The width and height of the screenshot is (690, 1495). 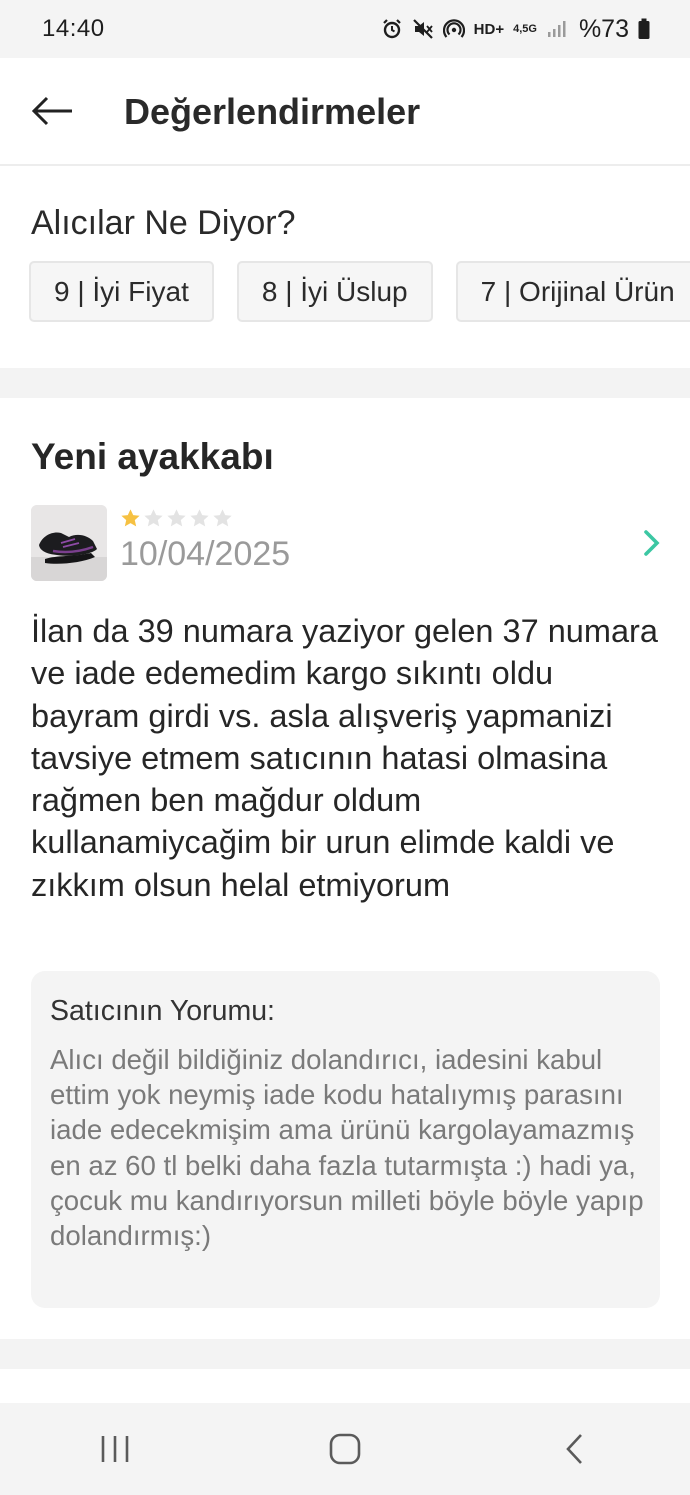 I want to click on seller-reply-label: Satıcının Yorumu:, so click(x=162, y=1011).